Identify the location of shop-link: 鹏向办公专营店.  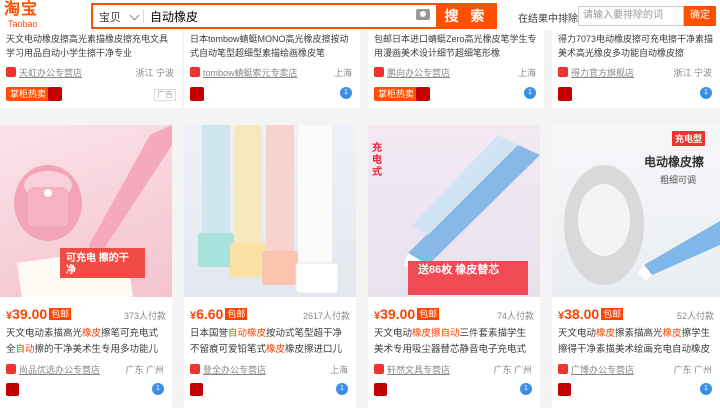
(412, 72).